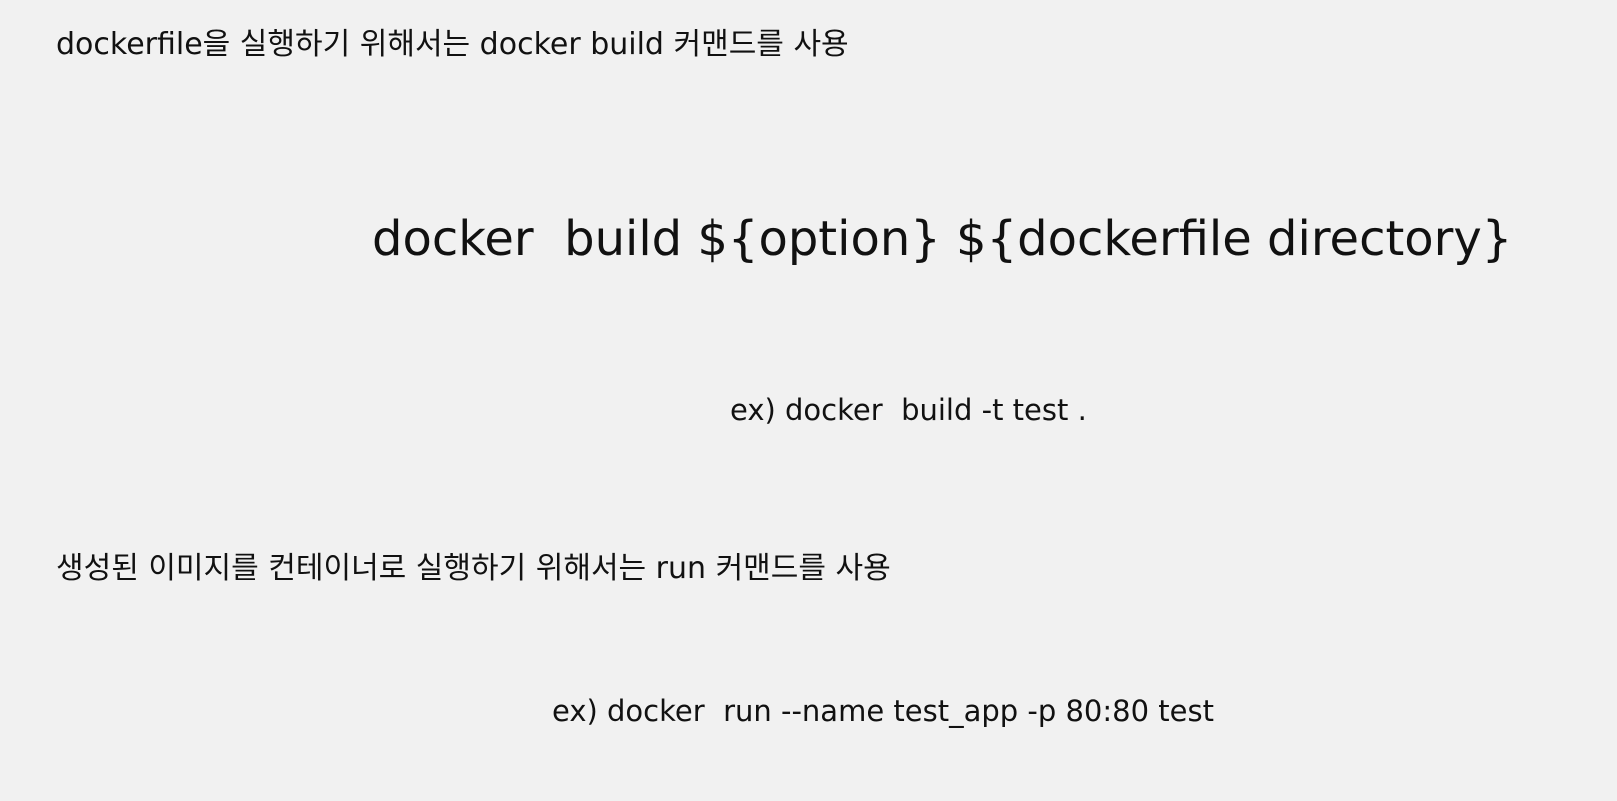  What do you see at coordinates (908, 410) in the screenshot?
I see `build-command-example: ex) docker build -t test .` at bounding box center [908, 410].